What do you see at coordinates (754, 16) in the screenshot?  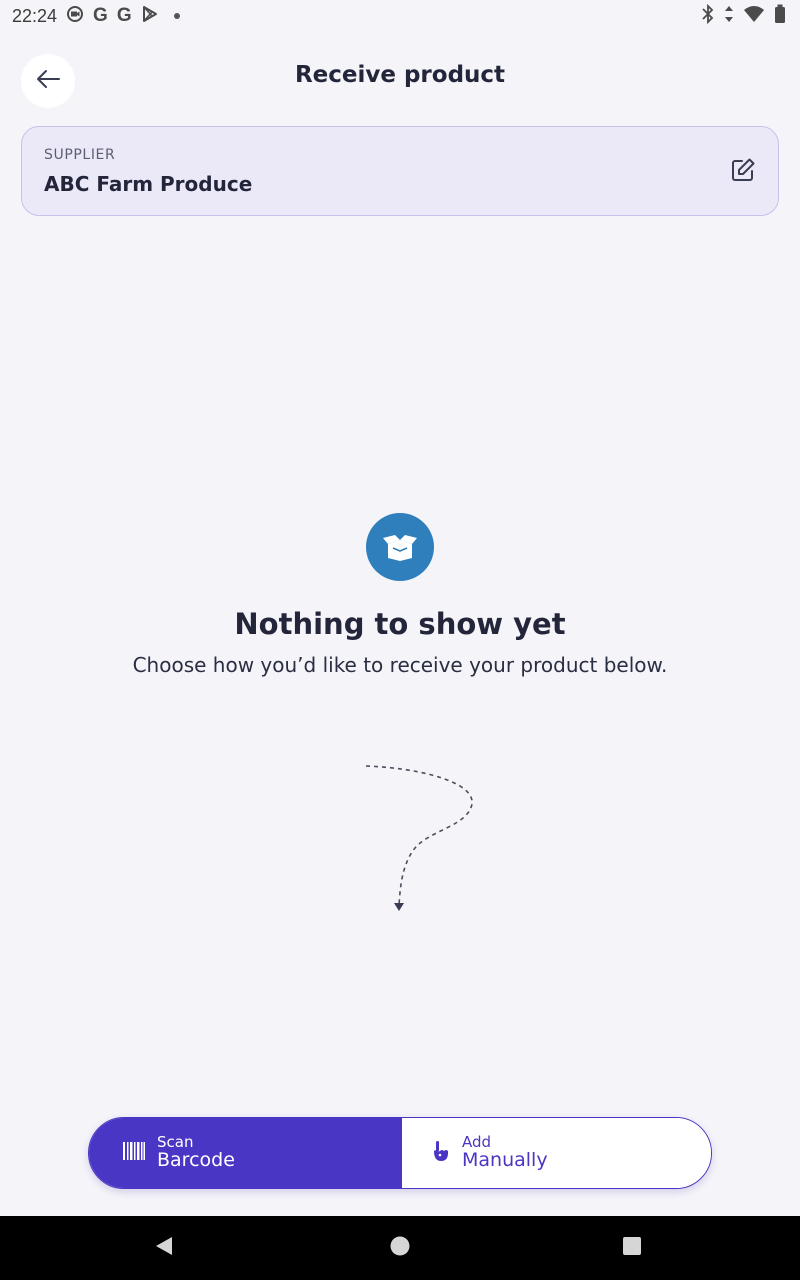 I see `wifi-icon` at bounding box center [754, 16].